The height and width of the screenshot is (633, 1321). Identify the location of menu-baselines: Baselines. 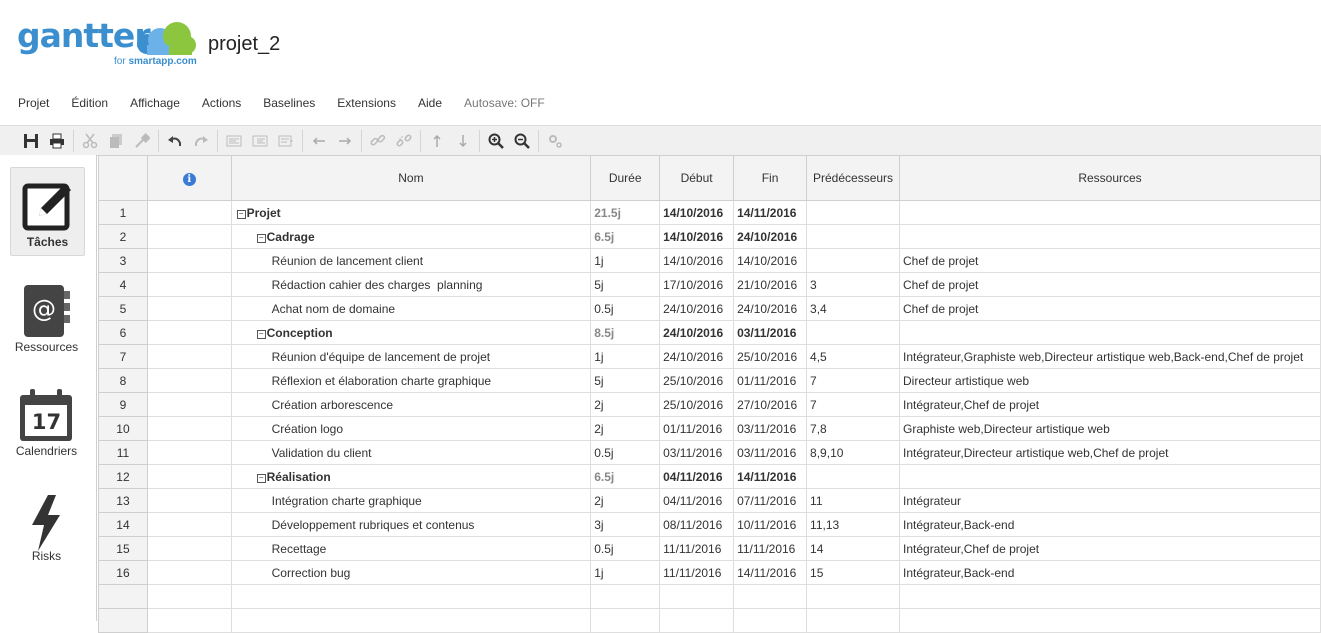
(289, 104).